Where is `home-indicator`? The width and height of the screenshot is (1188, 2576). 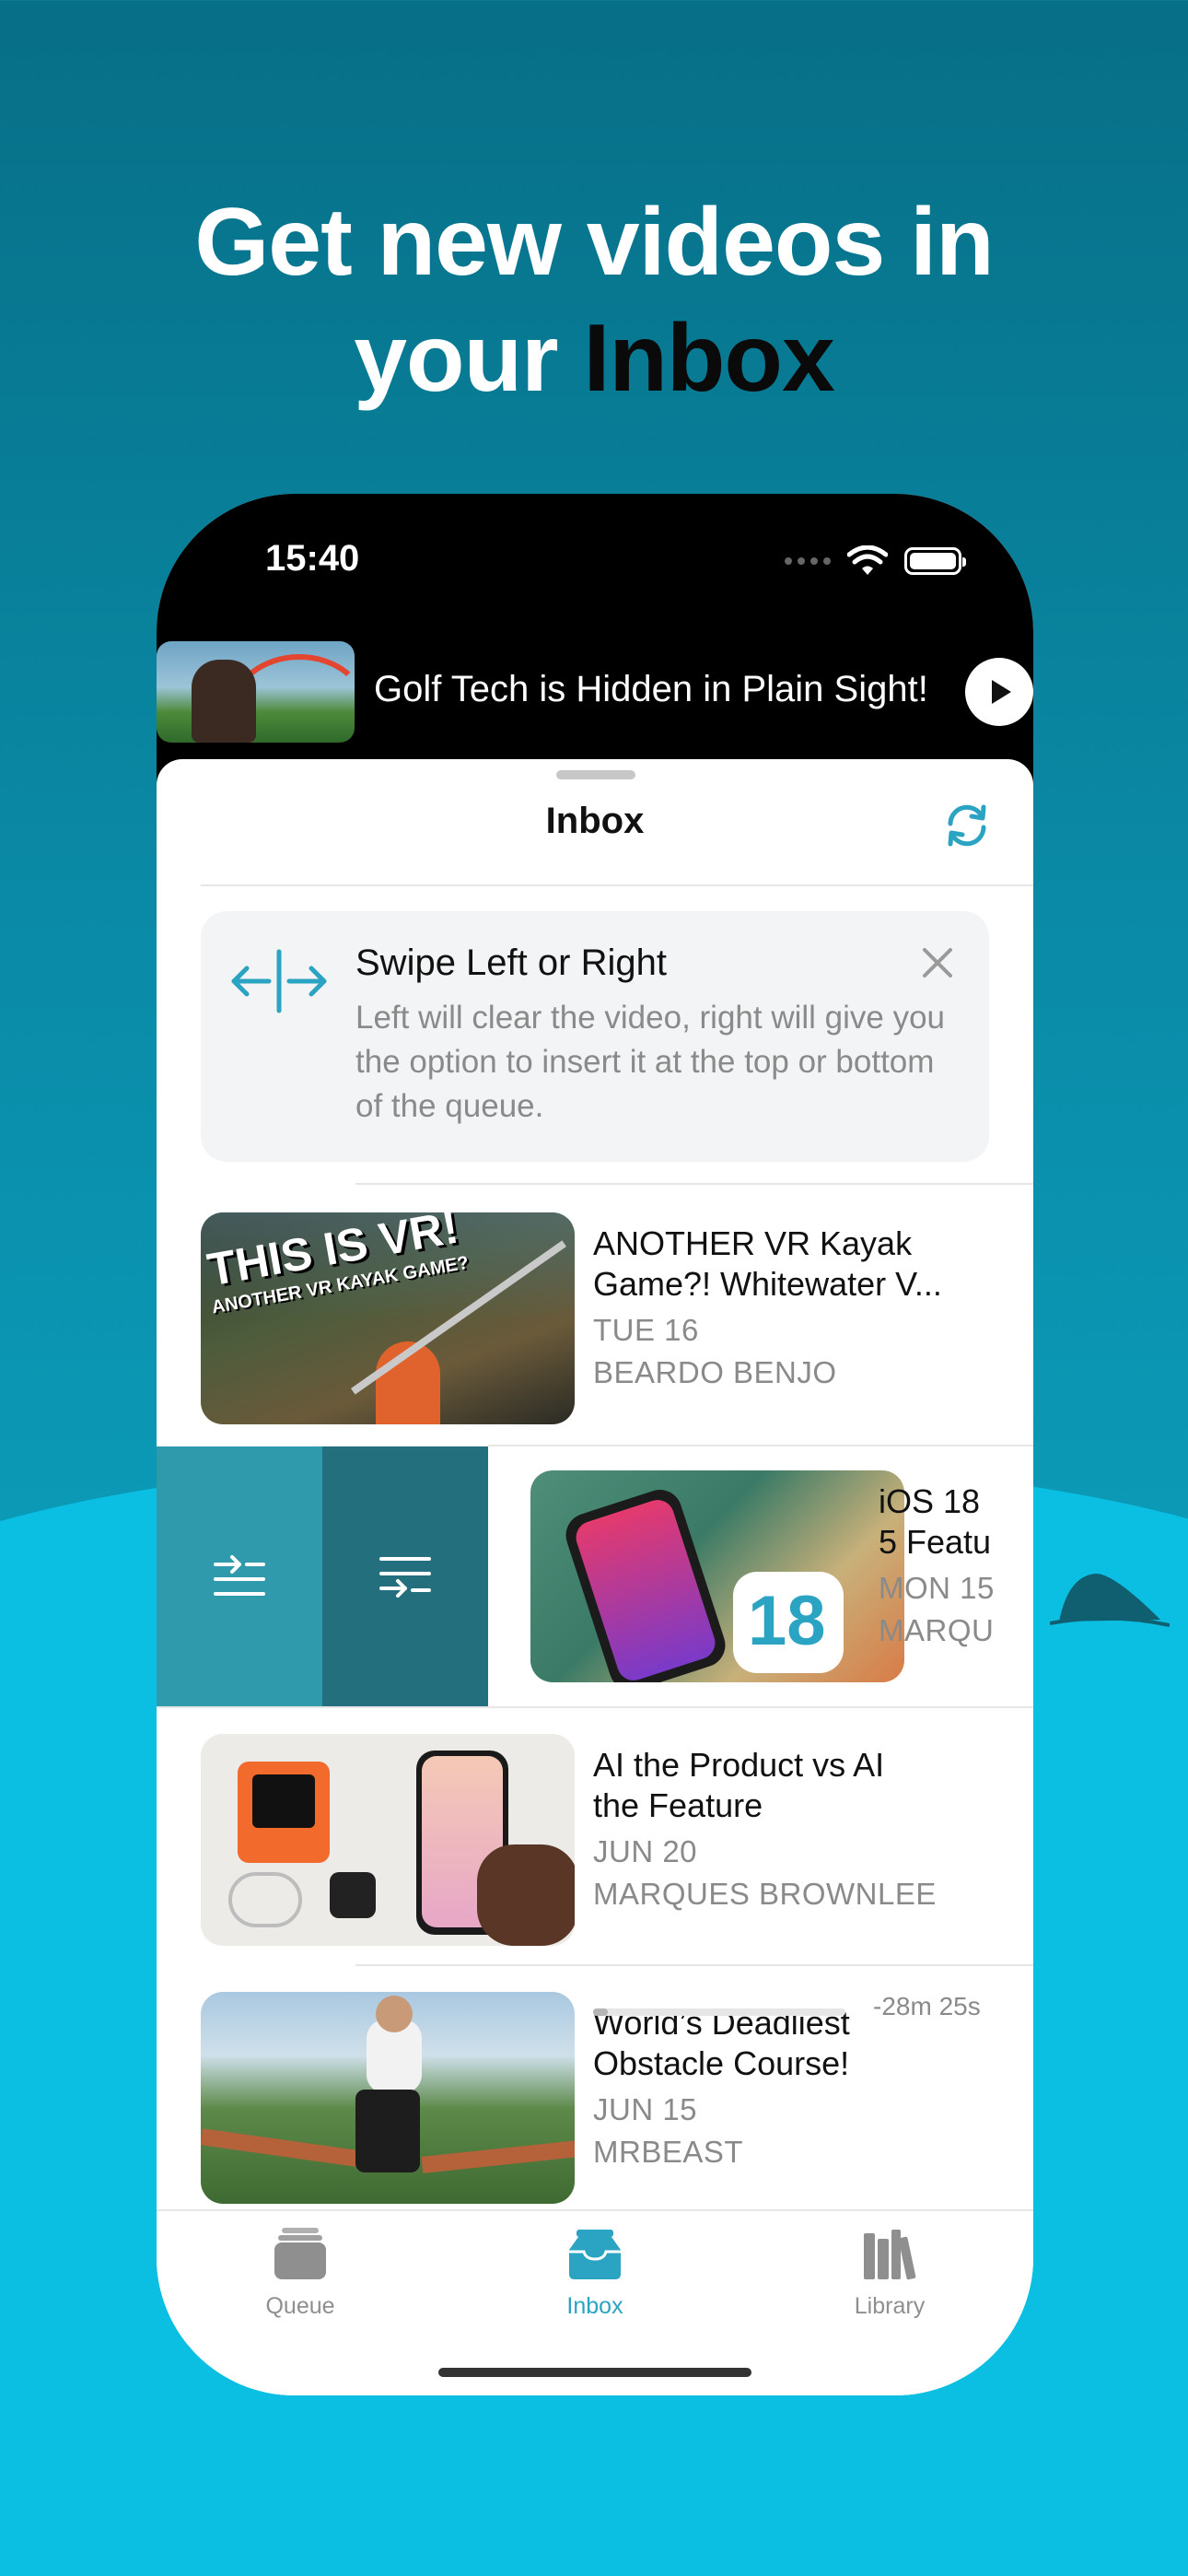 home-indicator is located at coordinates (594, 2372).